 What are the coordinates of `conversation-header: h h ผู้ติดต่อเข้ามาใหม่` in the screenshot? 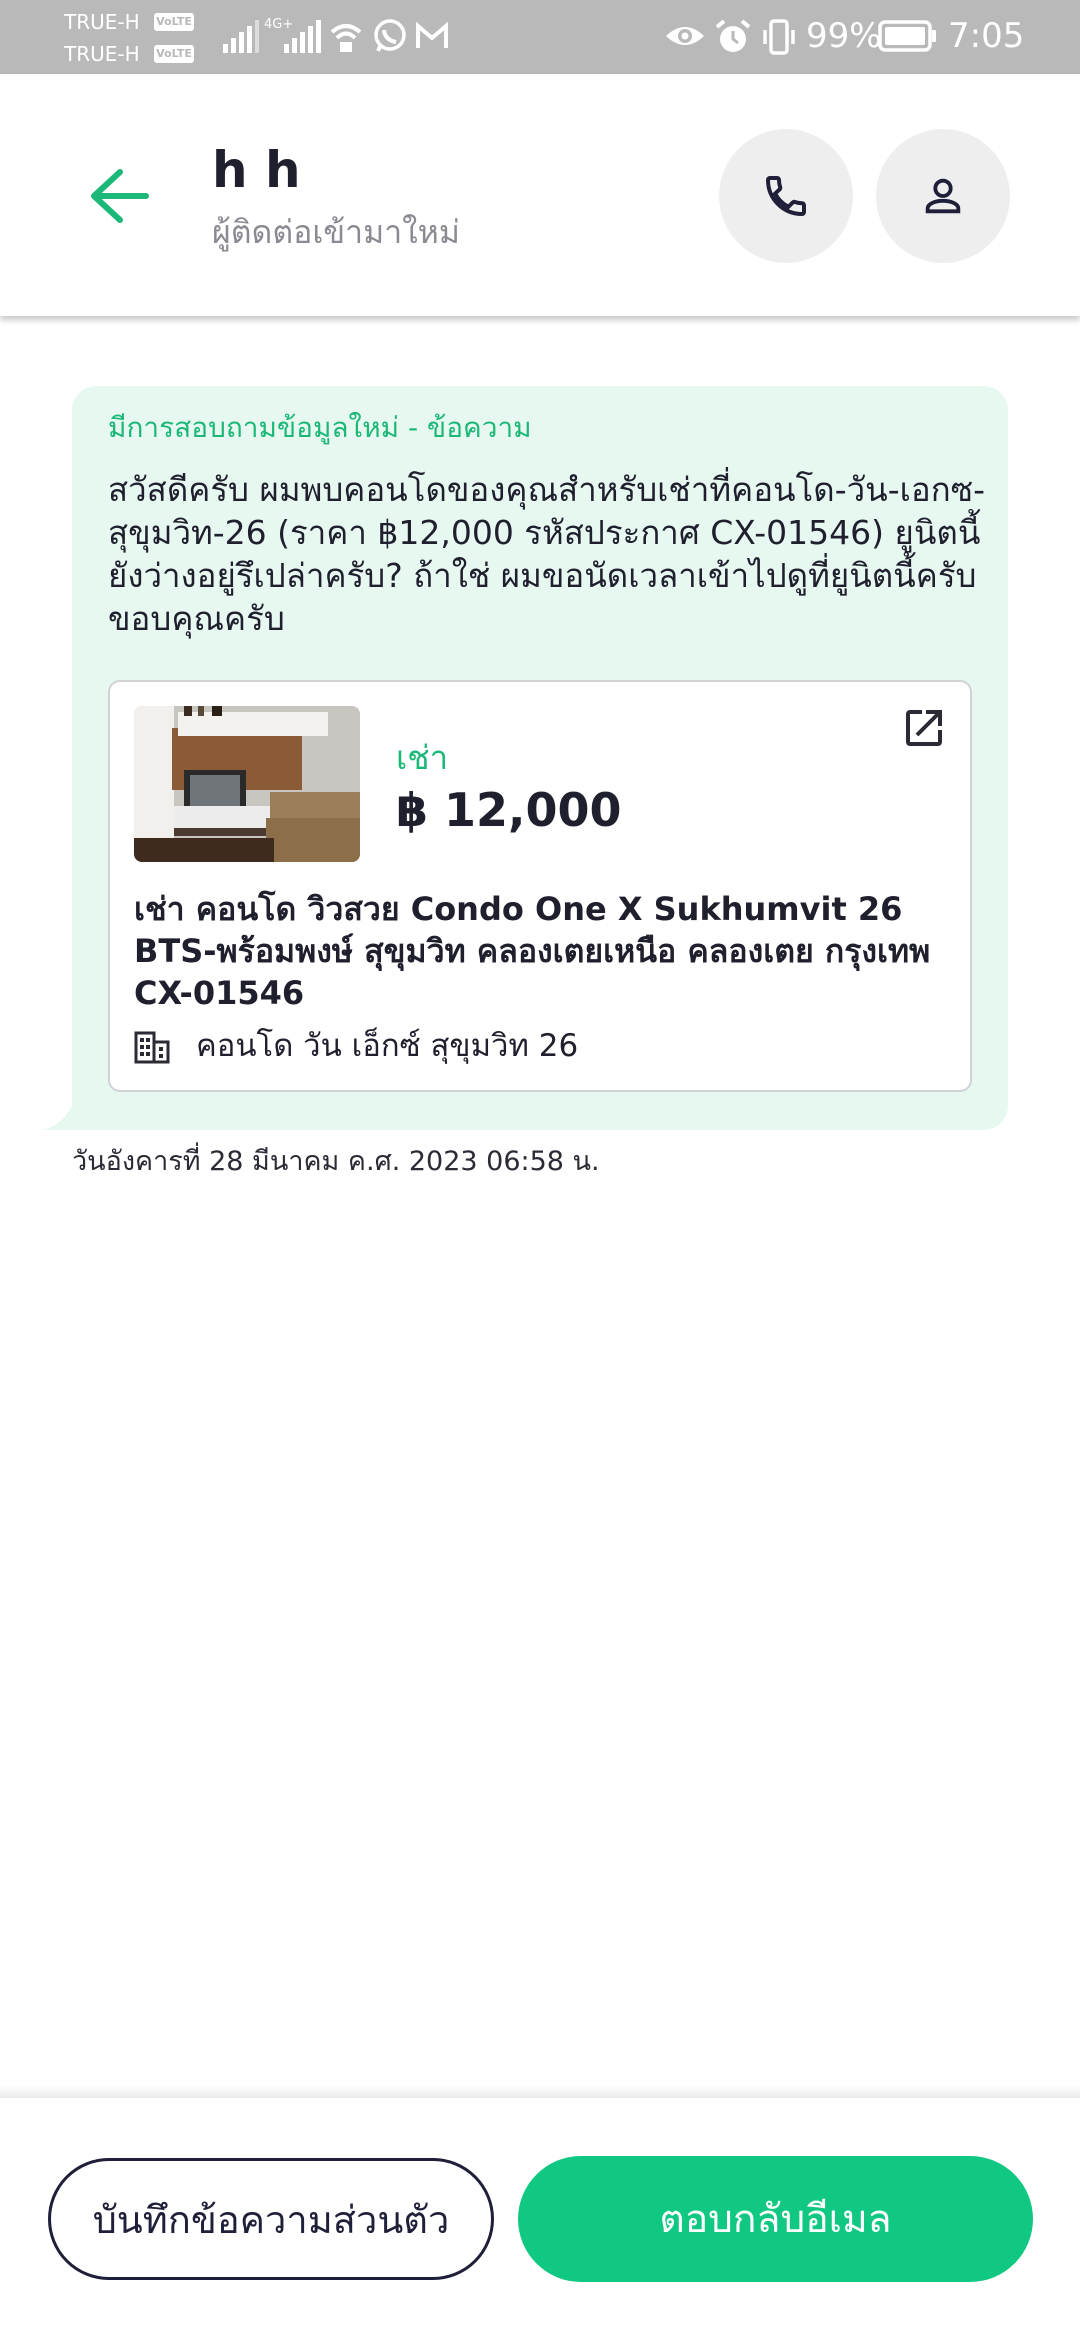 It's located at (540, 195).